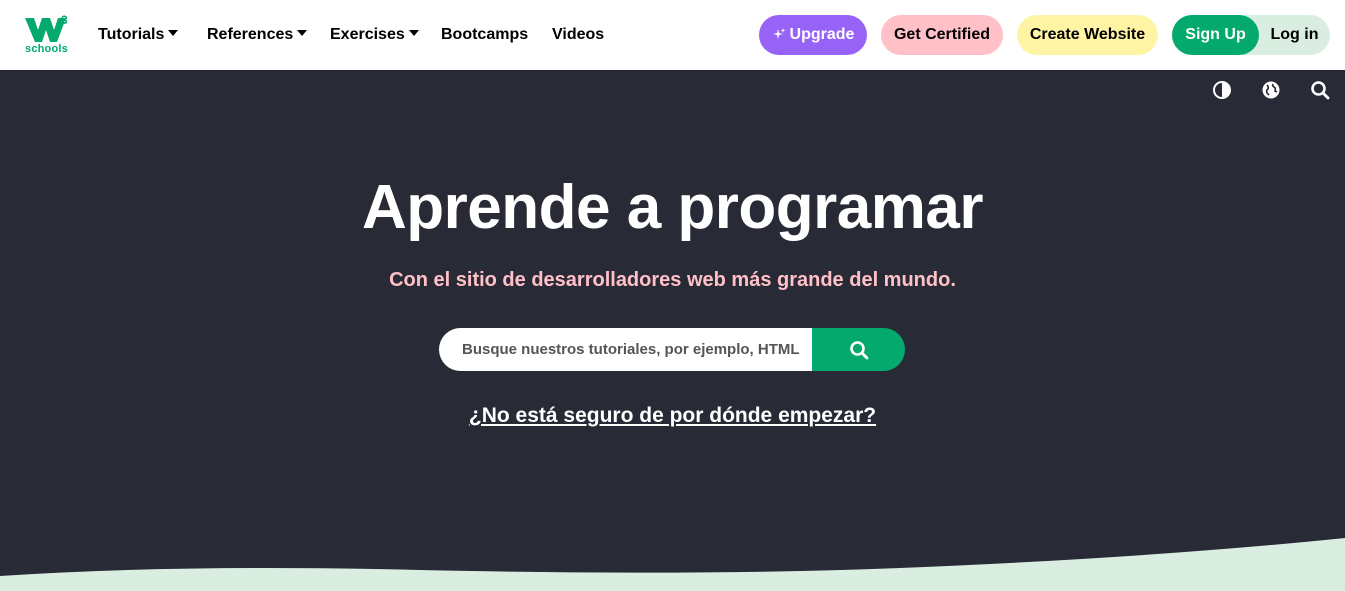  What do you see at coordinates (1087, 35) in the screenshot?
I see `create-website-button: Create Website` at bounding box center [1087, 35].